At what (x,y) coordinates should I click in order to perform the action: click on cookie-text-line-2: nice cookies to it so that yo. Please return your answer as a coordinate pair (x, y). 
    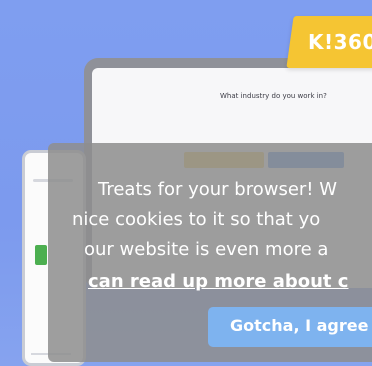
    Looking at the image, I should click on (196, 219).